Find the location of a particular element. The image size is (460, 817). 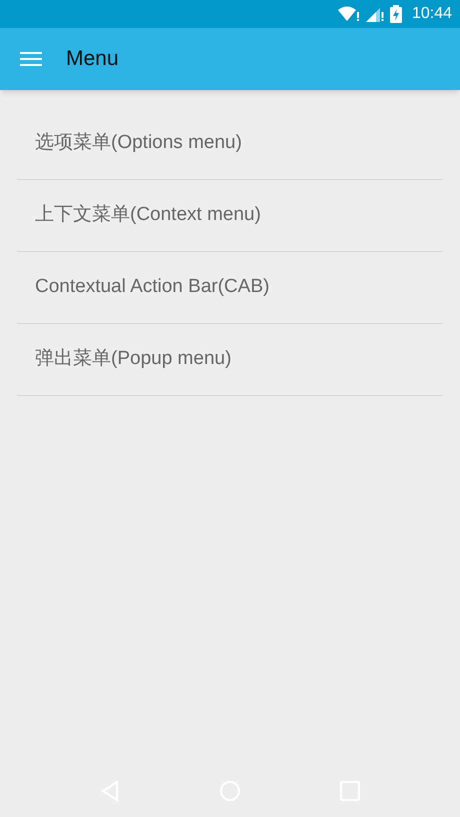

menu-icon is located at coordinates (31, 59).